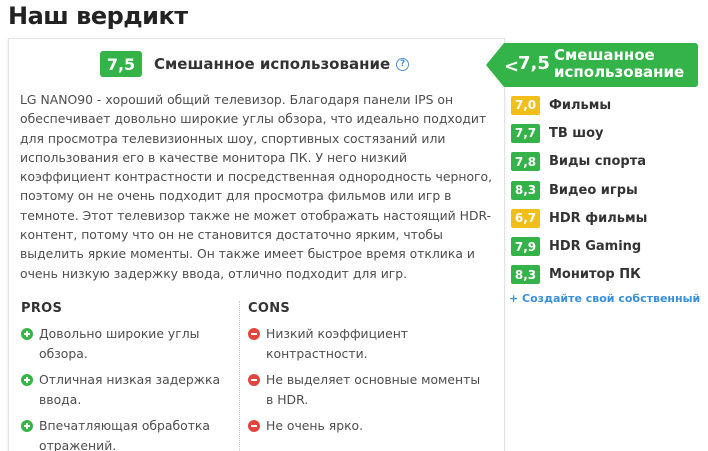  I want to click on cons-item: Не выделяет основные моменты в HDR., so click(368, 389).